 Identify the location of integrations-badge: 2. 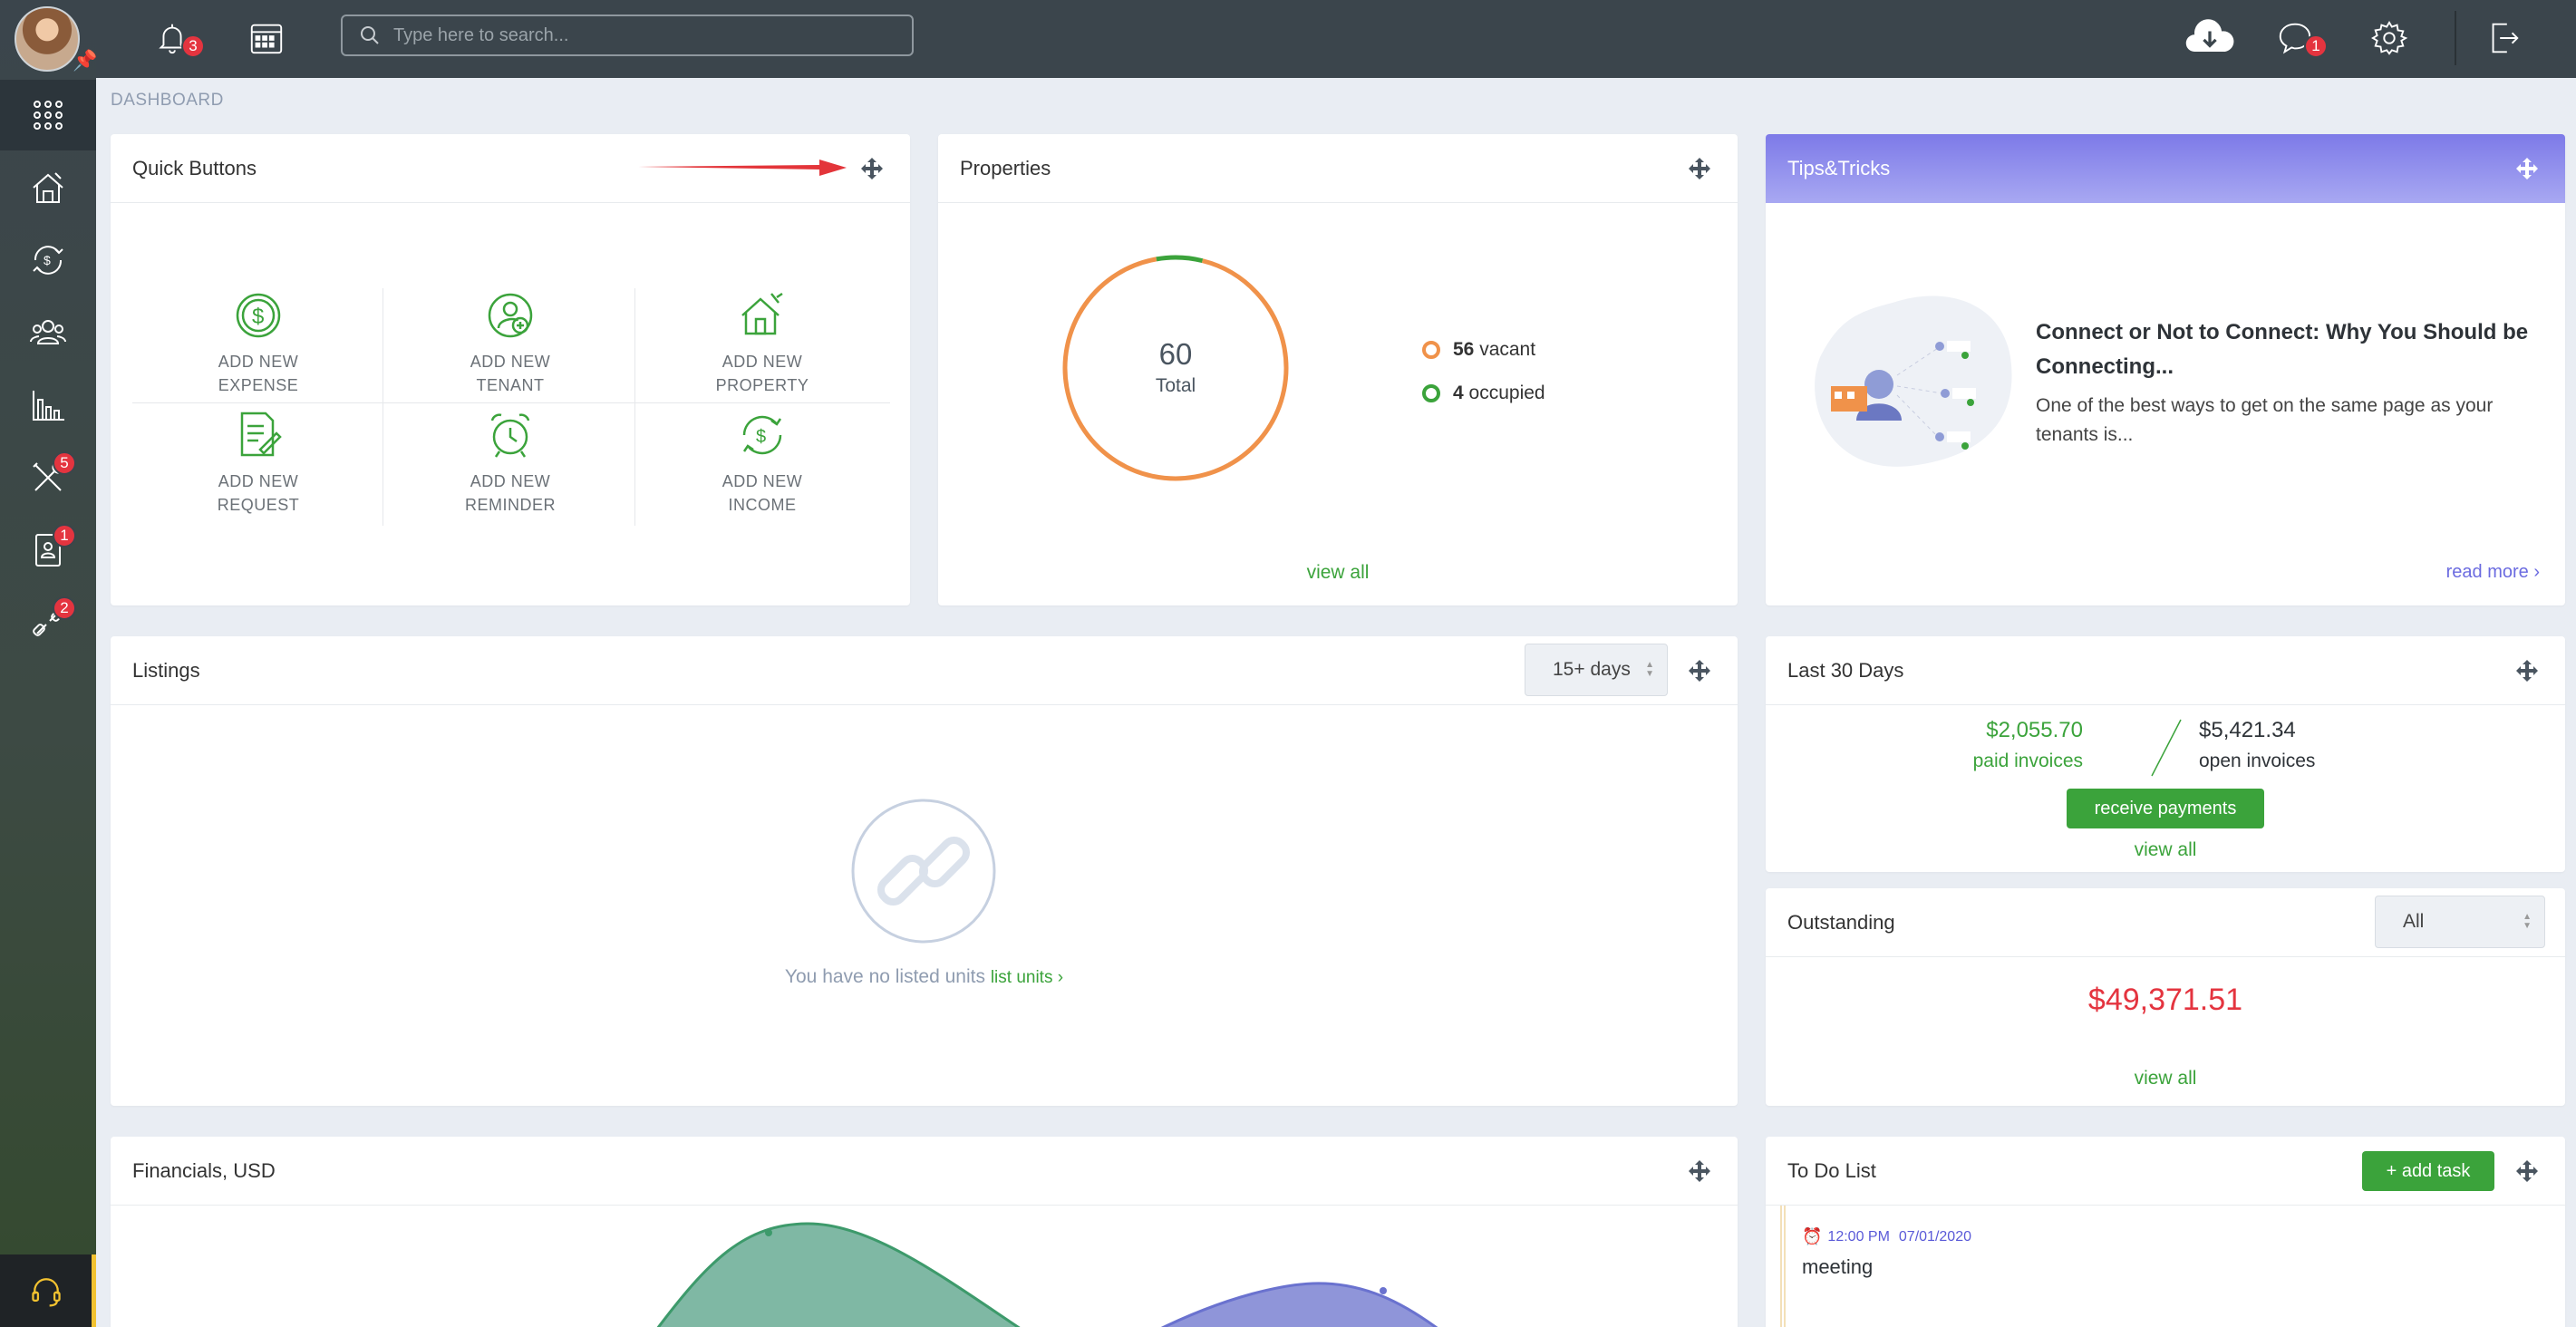
(64, 608).